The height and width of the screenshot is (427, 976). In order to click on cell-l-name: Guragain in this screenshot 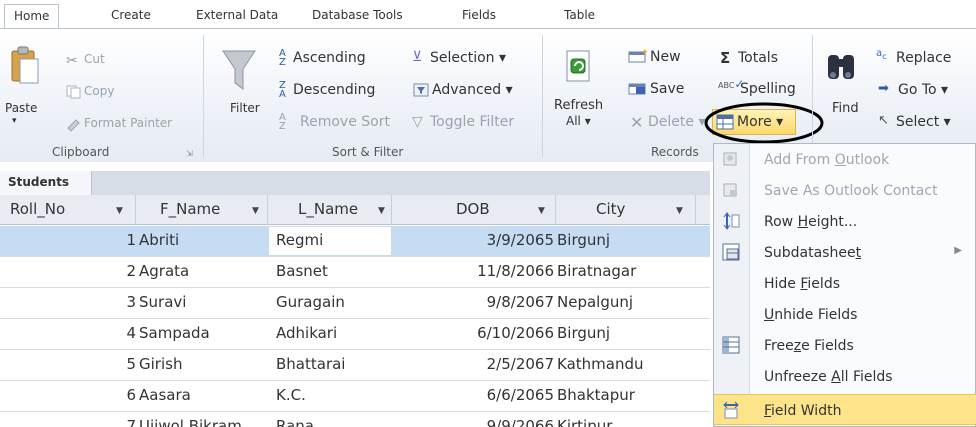, I will do `click(310, 302)`.